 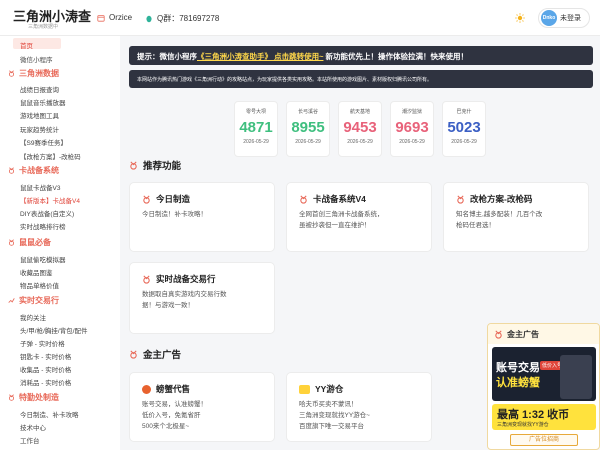 What do you see at coordinates (149, 18) in the screenshot?
I see `qq-icon` at bounding box center [149, 18].